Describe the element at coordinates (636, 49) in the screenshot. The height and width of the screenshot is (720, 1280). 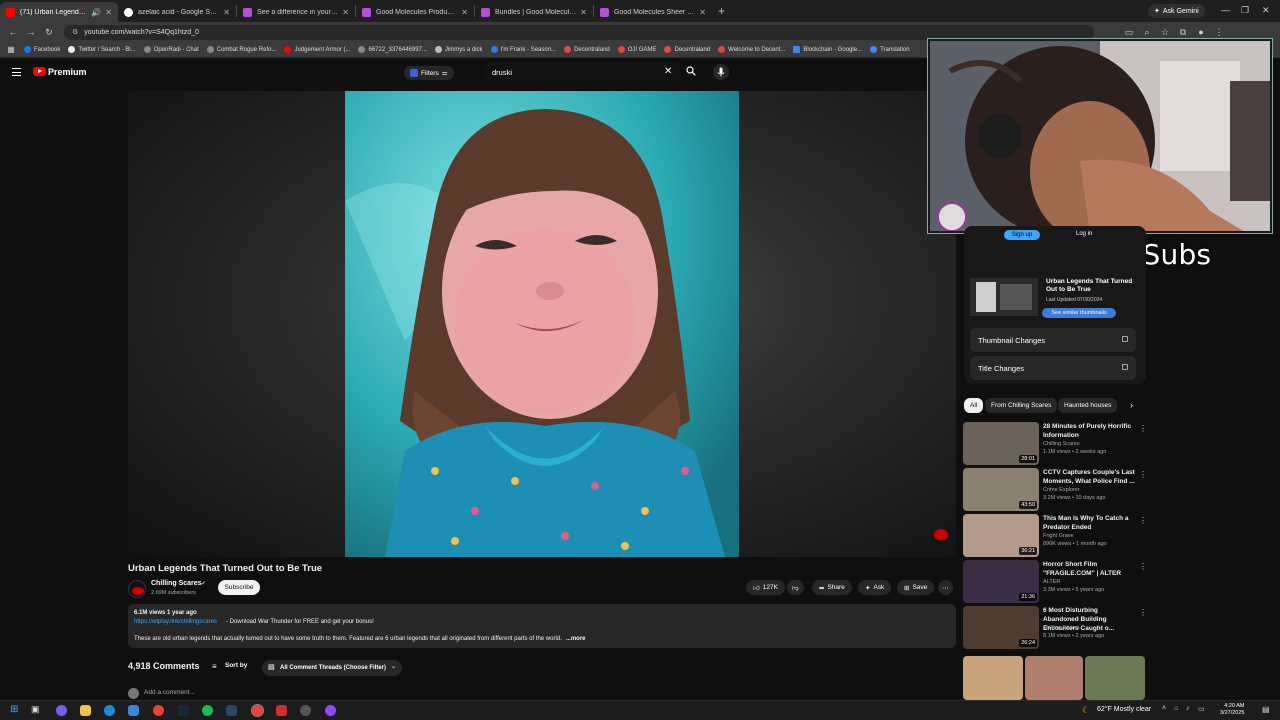
I see `bookmark-oji-game: OJI GAME` at that location.